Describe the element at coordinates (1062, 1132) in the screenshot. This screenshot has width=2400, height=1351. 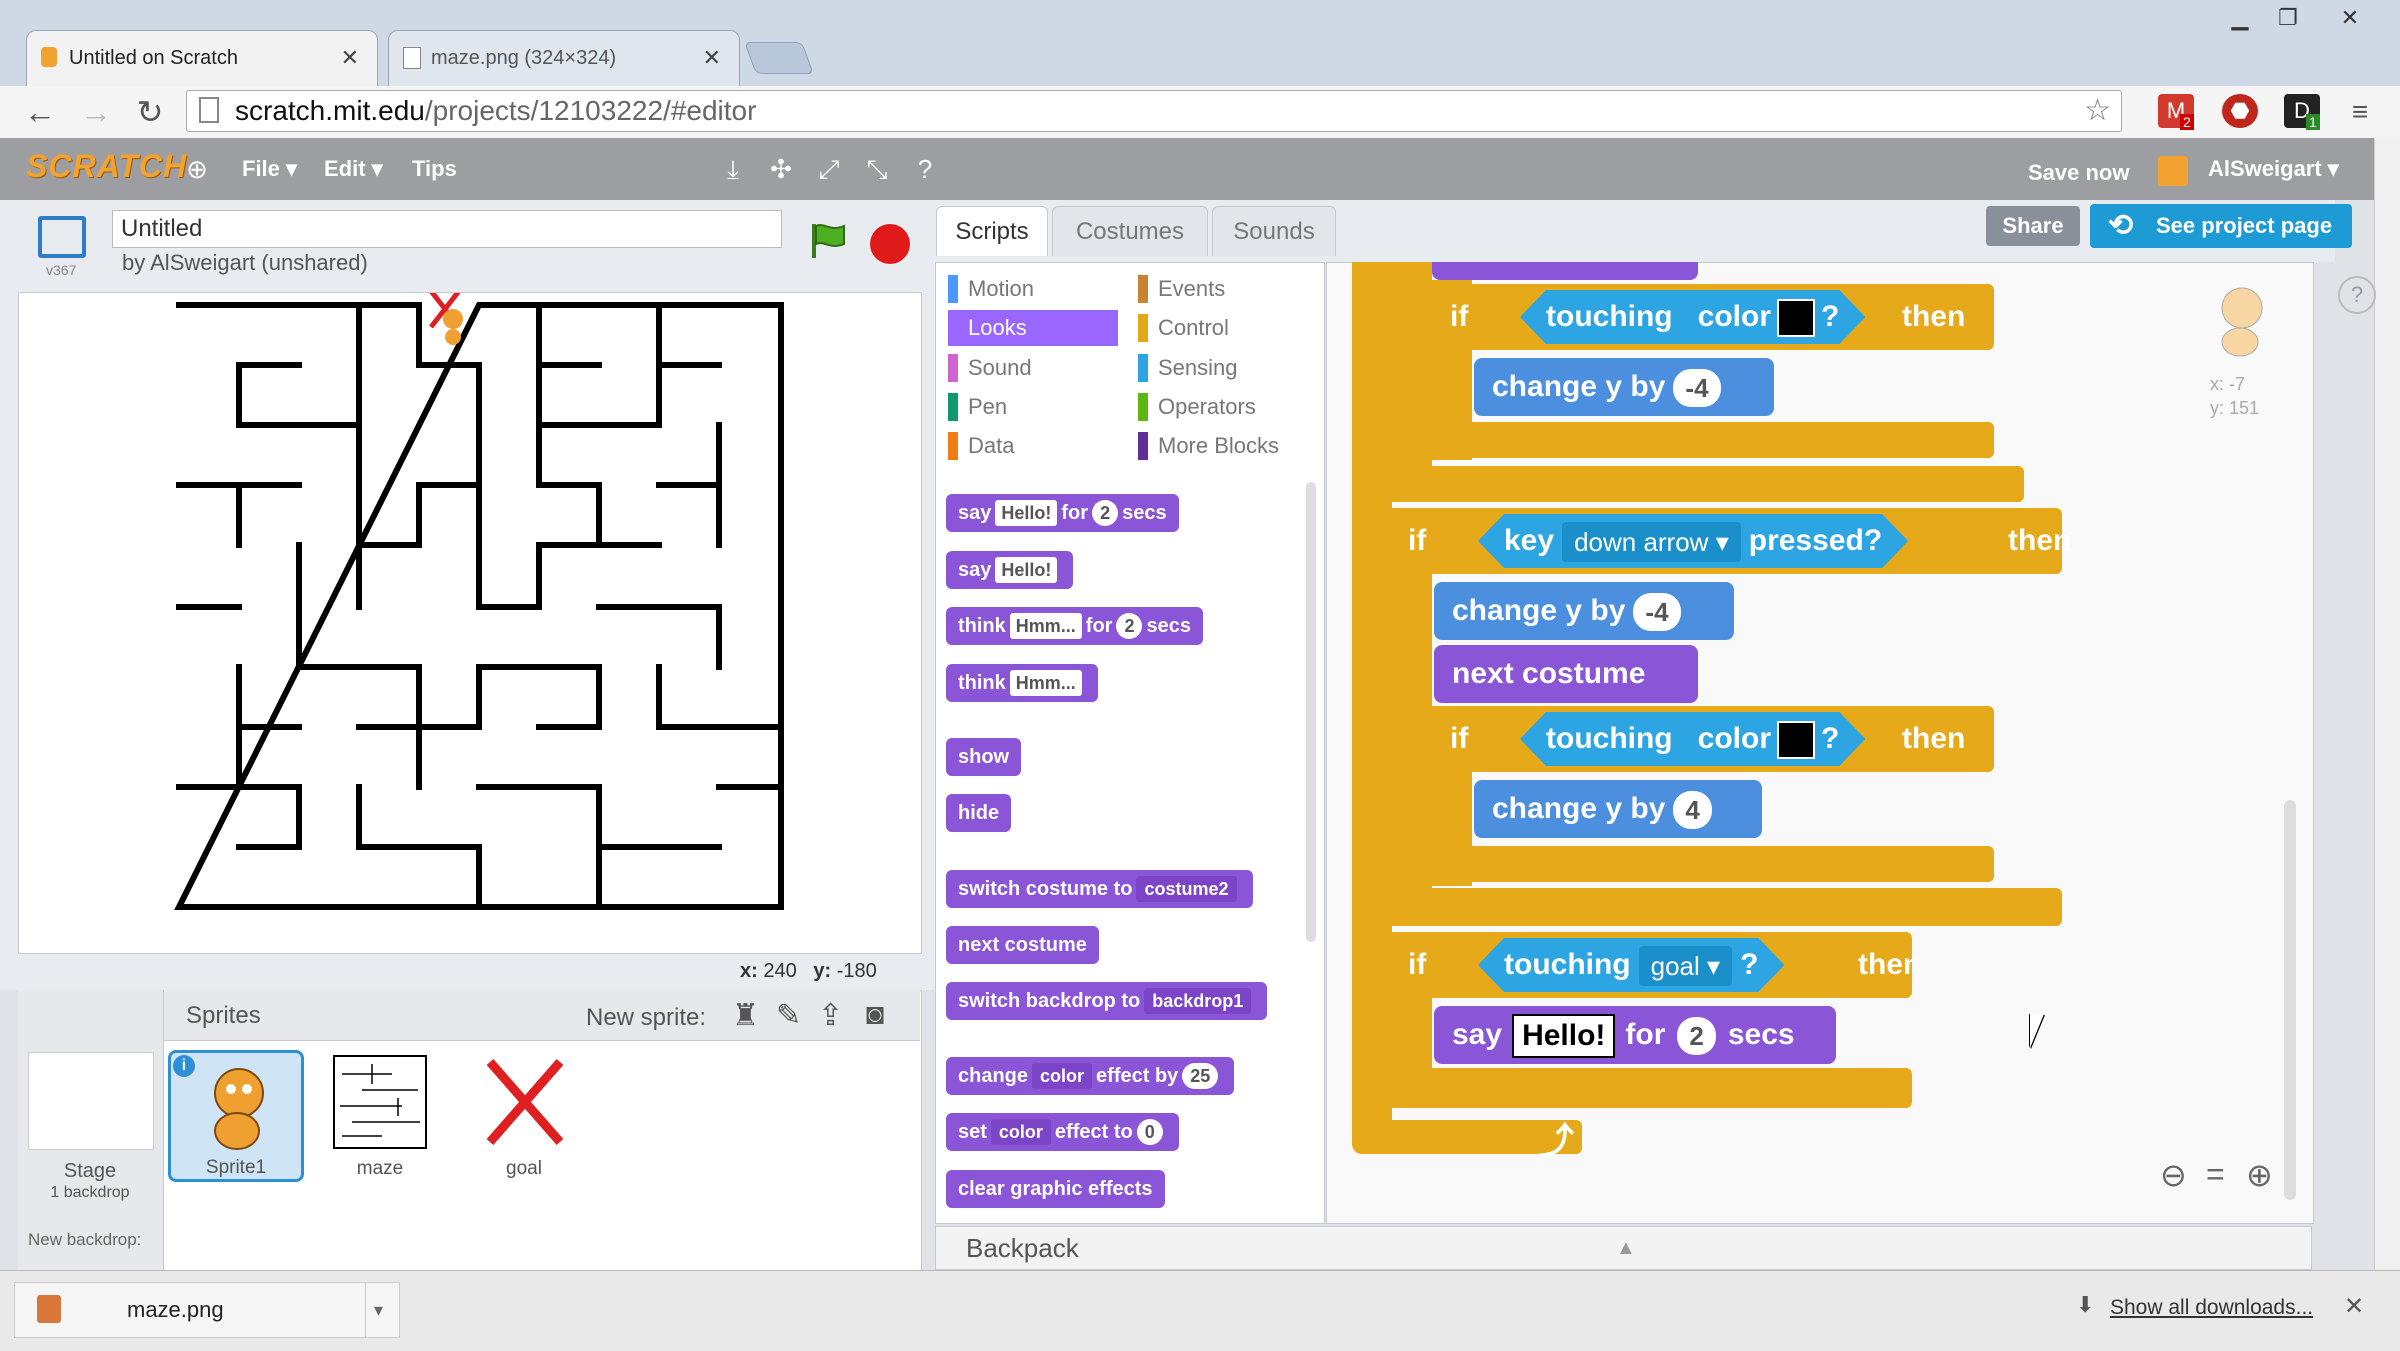
I see `block-set-effect: set color effect to 0` at that location.